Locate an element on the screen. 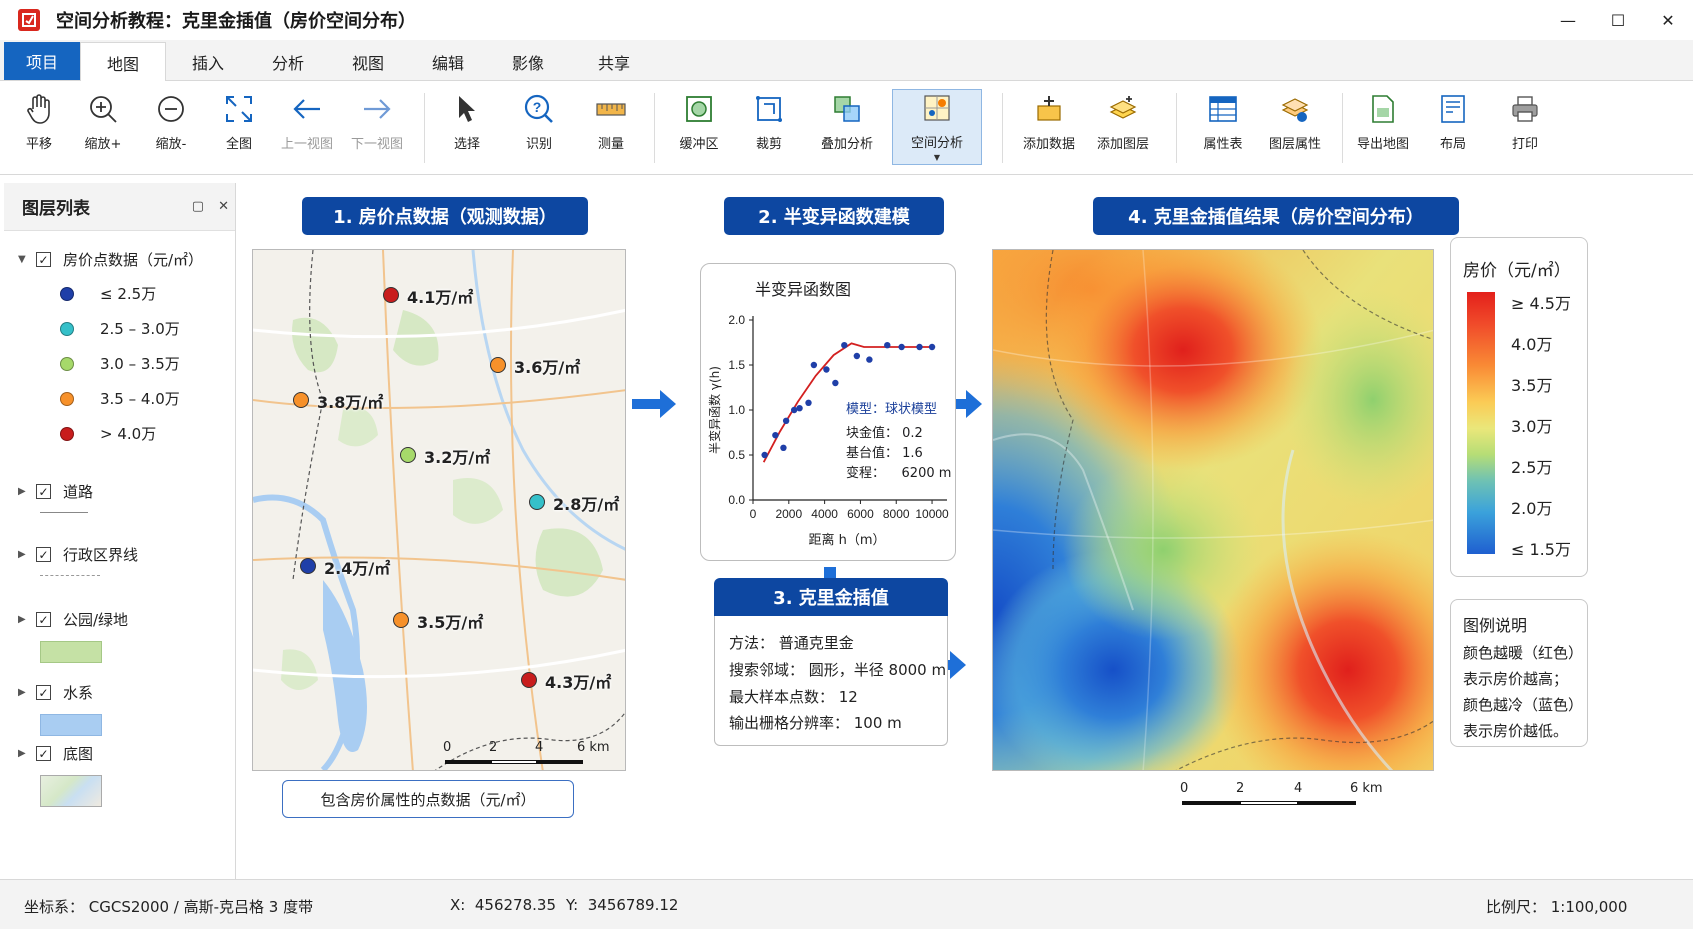 This screenshot has width=1693, height=929. layer-item-roads: ▶ ✓ 道路 is located at coordinates (55, 491).